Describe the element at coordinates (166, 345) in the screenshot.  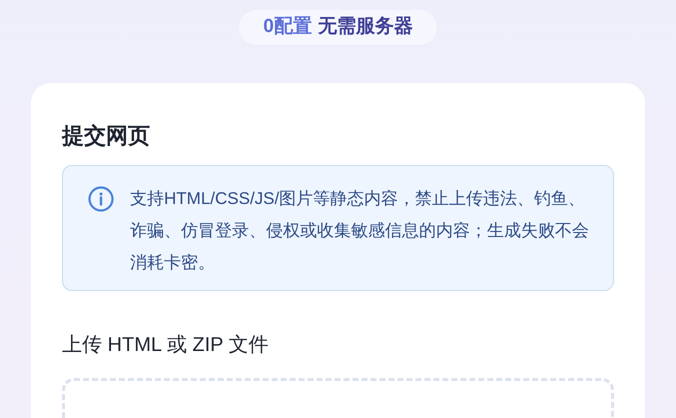
I see `upload-label: 上传 HTML 或 ZIP 文件` at that location.